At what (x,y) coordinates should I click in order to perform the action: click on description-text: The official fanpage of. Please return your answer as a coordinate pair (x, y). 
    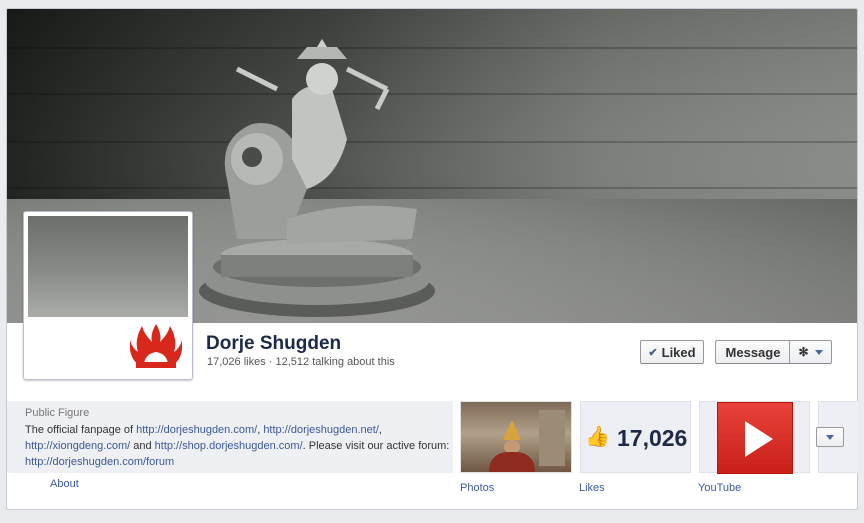
    Looking at the image, I should click on (81, 430).